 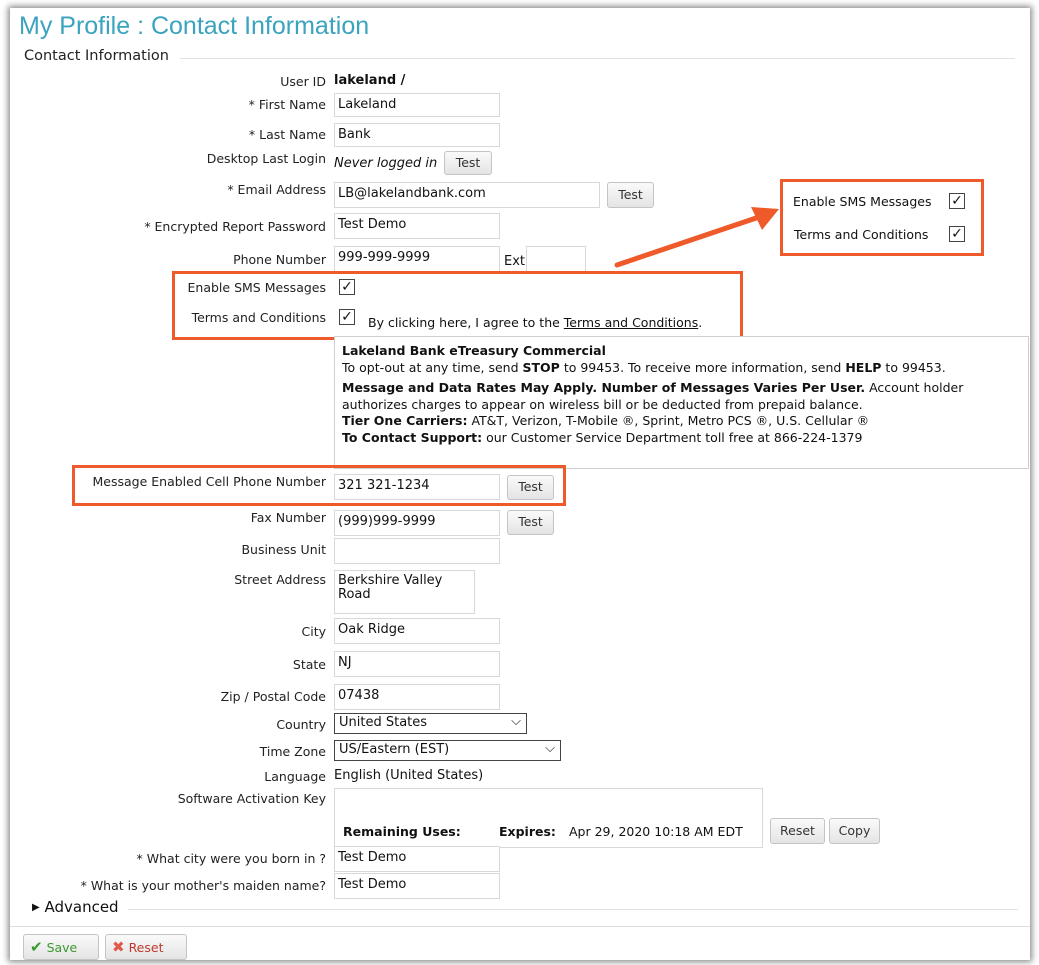 What do you see at coordinates (527, 831) in the screenshot?
I see `expires-label: Expires:` at bounding box center [527, 831].